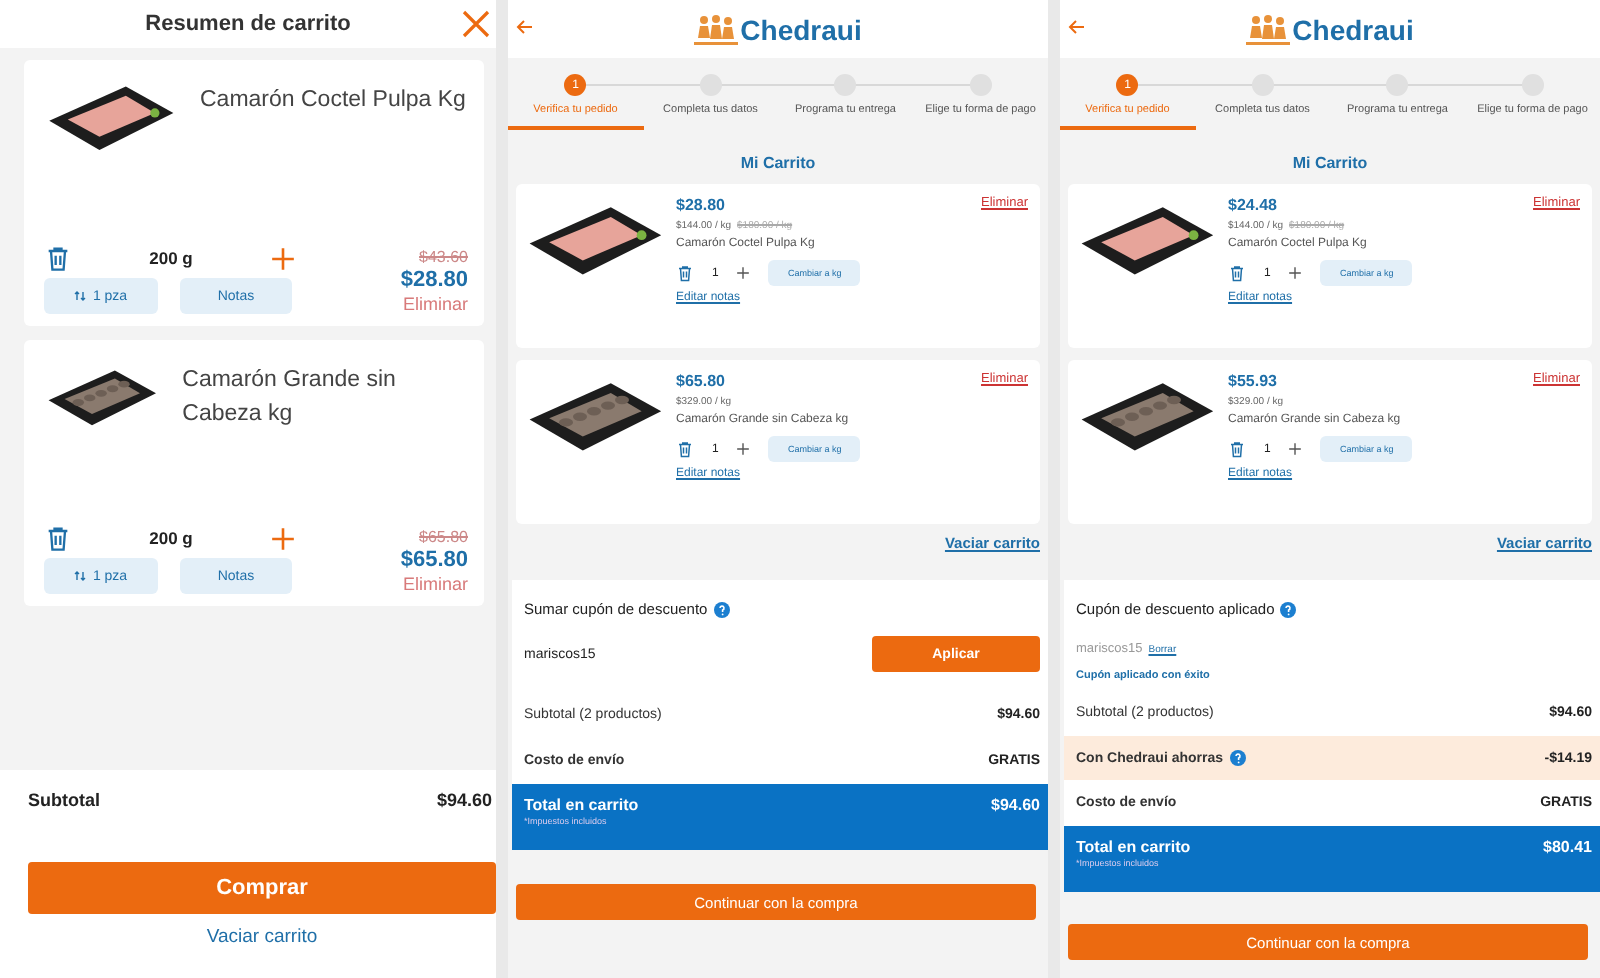 Image resolution: width=1600 pixels, height=978 pixels. Describe the element at coordinates (290, 398) in the screenshot. I see `product-name: Camarón Grande sin Cabeza kg` at that location.